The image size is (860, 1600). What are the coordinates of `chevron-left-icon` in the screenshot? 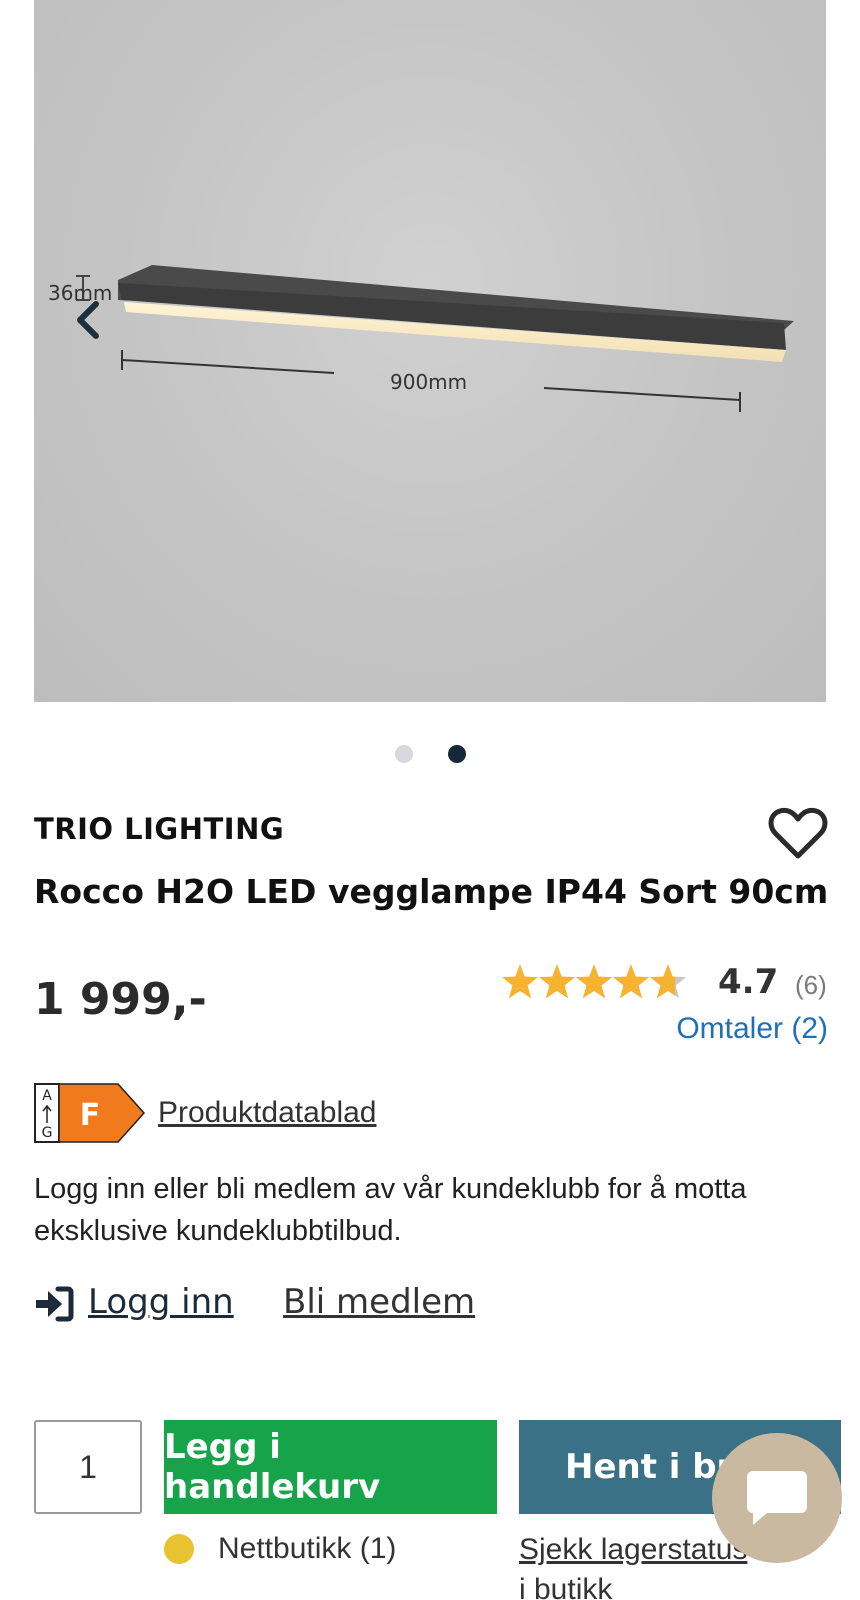 It's located at (88, 320).